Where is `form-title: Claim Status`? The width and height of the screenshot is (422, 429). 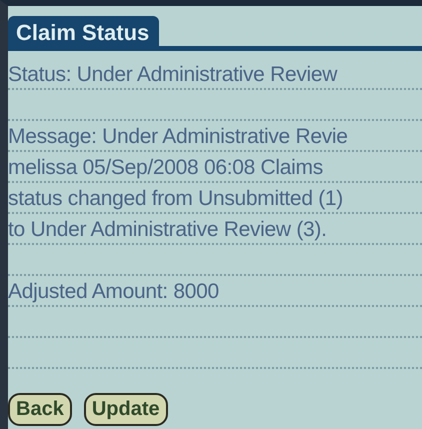
form-title: Claim Status is located at coordinates (84, 31).